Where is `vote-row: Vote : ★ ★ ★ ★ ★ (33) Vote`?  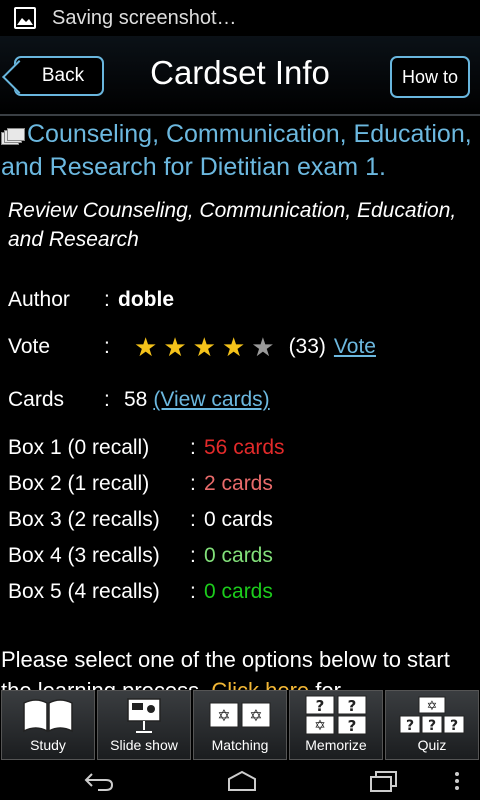
vote-row: Vote : ★ ★ ★ ★ ★ (33) Vote is located at coordinates (192, 347).